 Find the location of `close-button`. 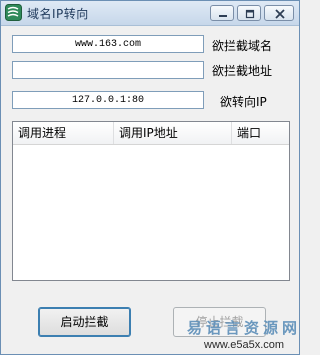

close-button is located at coordinates (279, 13).